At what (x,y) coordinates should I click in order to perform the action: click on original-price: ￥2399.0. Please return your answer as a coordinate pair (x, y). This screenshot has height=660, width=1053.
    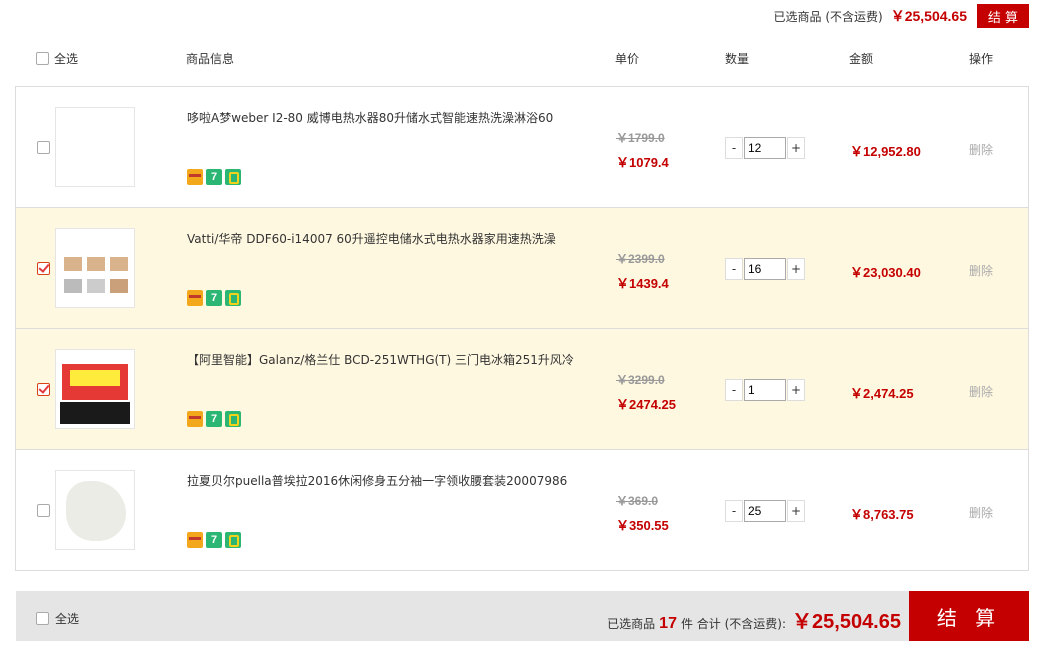
    Looking at the image, I should click on (640, 259).